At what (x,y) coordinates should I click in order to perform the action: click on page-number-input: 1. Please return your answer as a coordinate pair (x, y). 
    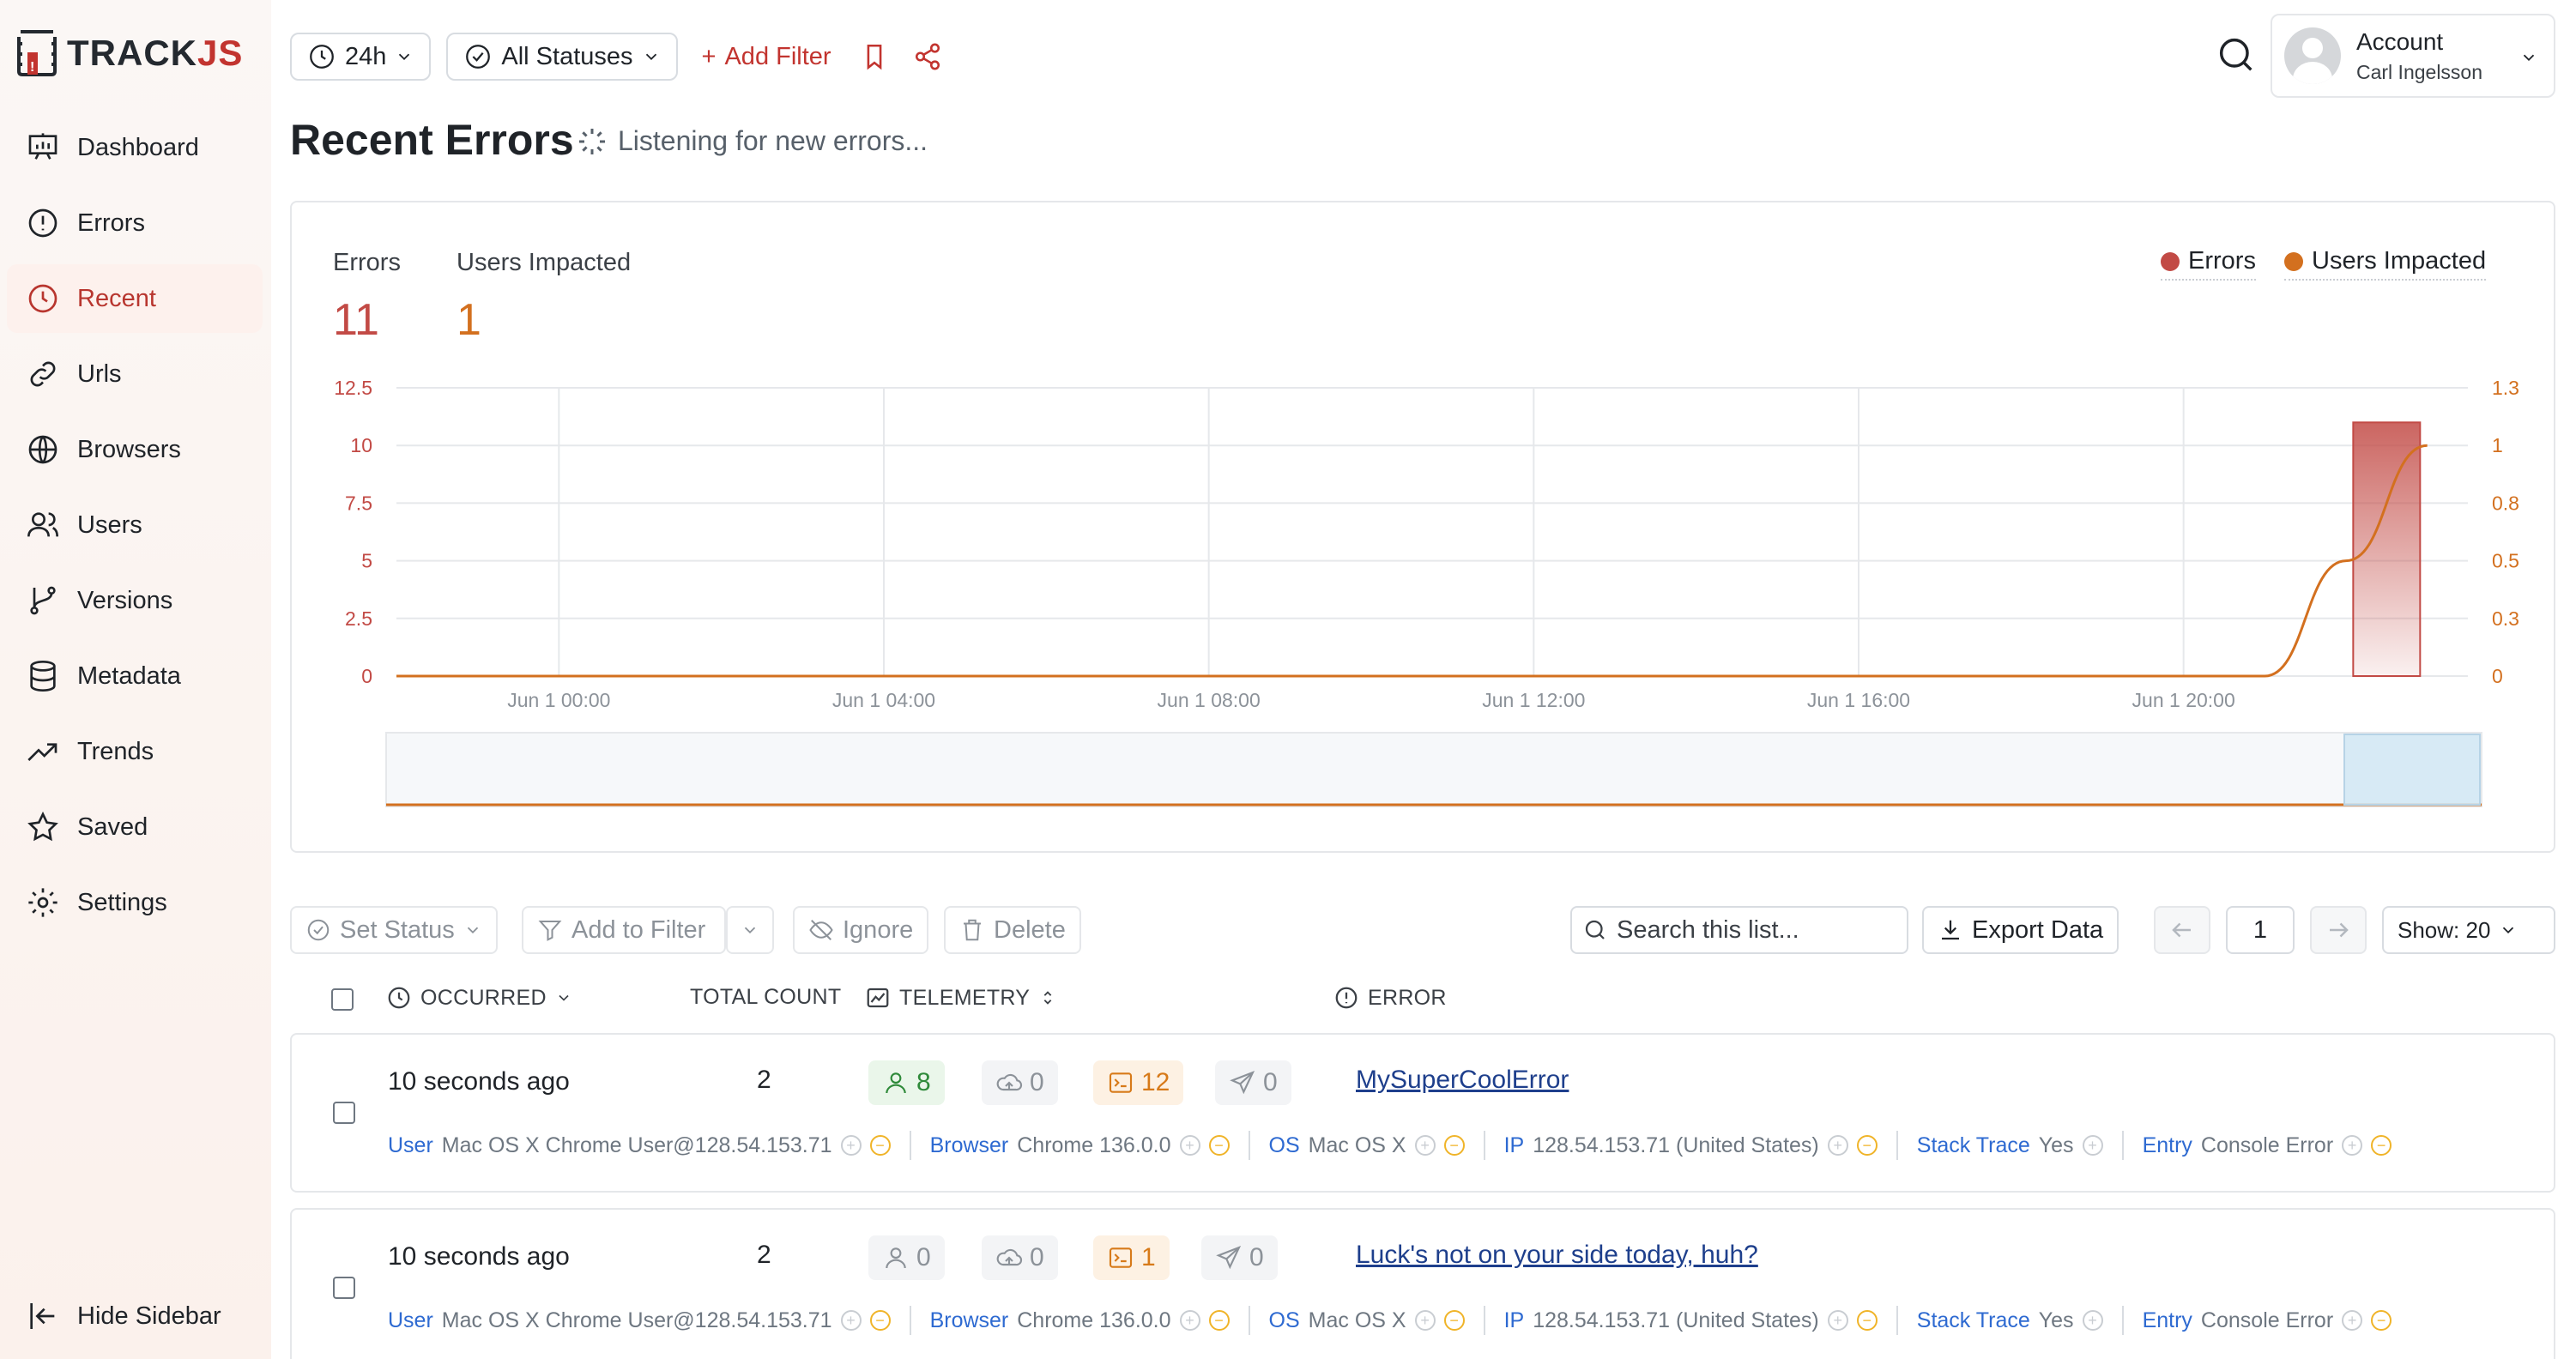
    Looking at the image, I should click on (2260, 930).